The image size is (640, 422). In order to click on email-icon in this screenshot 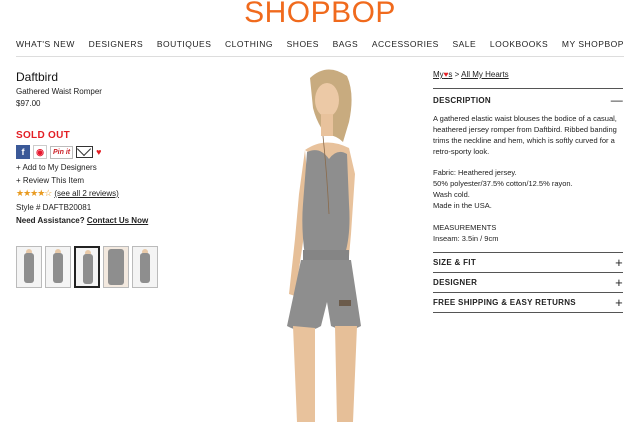, I will do `click(85, 152)`.